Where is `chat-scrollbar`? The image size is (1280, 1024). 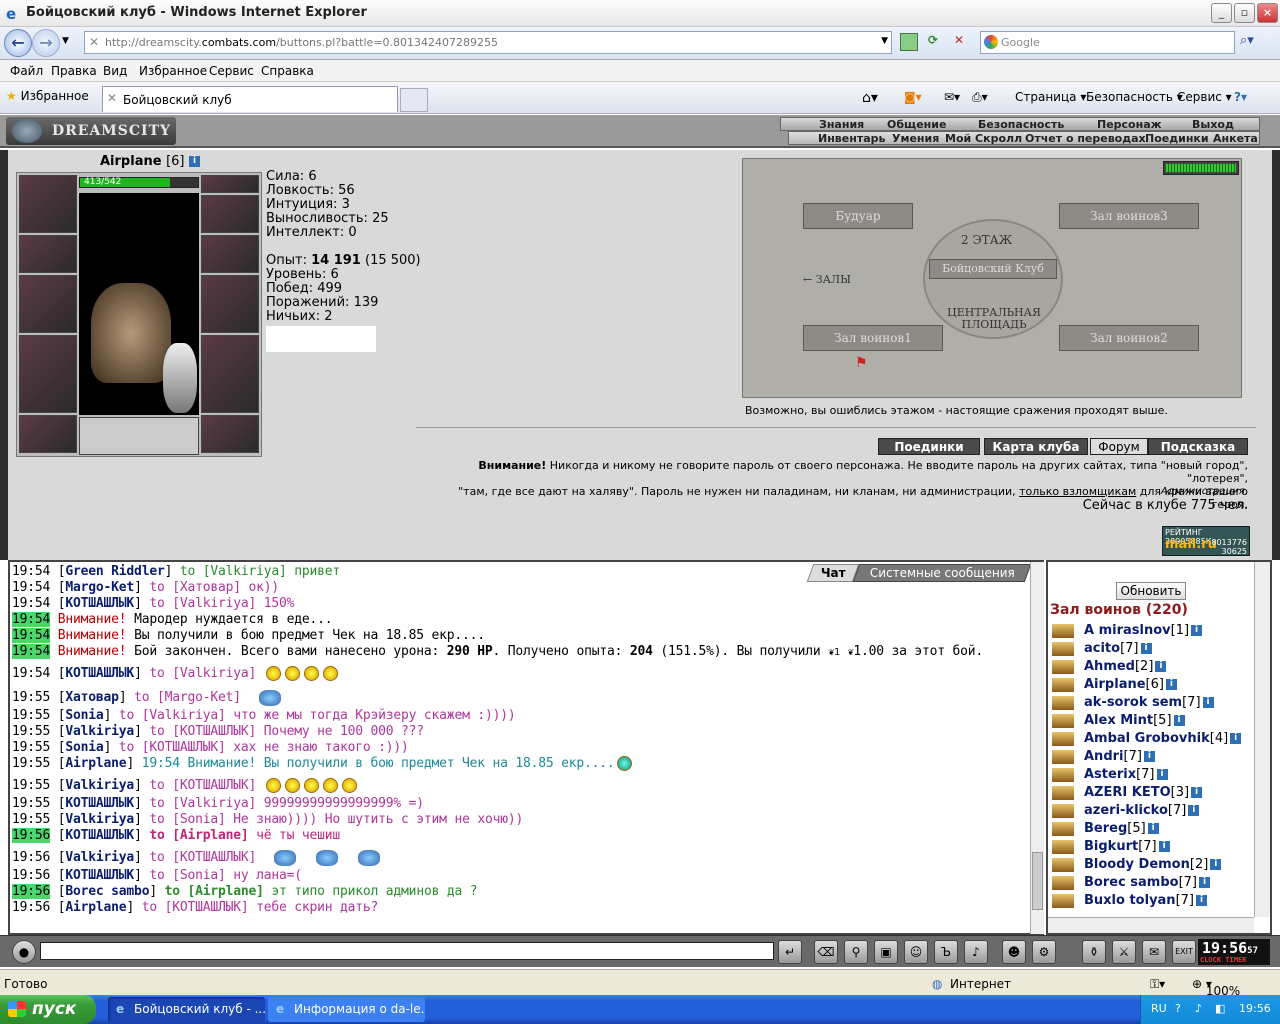
chat-scrollbar is located at coordinates (1037, 748).